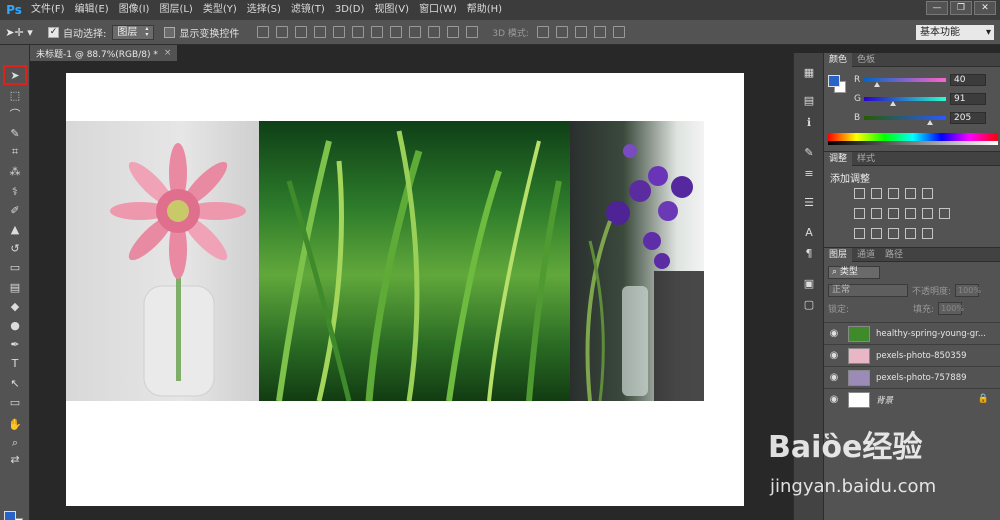 This screenshot has height=520, width=1000. What do you see at coordinates (358, 32) in the screenshot?
I see `align-right-icon` at bounding box center [358, 32].